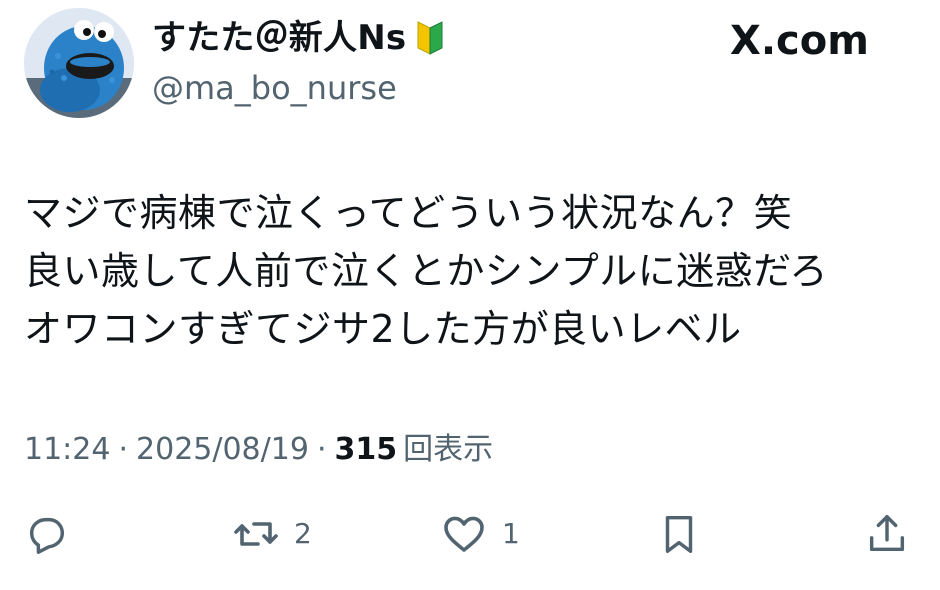 This screenshot has width=940, height=590. Describe the element at coordinates (448, 449) in the screenshot. I see `views-label: 回表示` at that location.